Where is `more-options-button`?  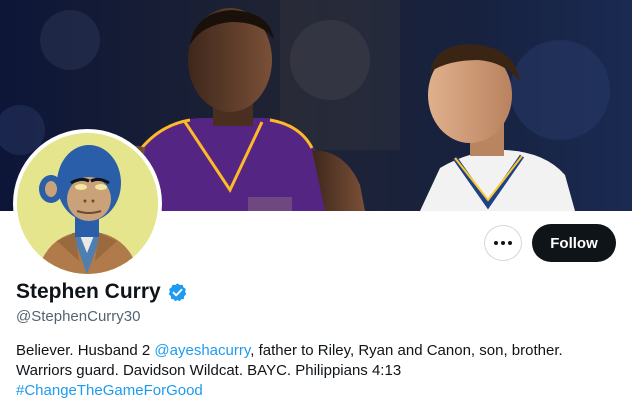 more-options-button is located at coordinates (503, 243).